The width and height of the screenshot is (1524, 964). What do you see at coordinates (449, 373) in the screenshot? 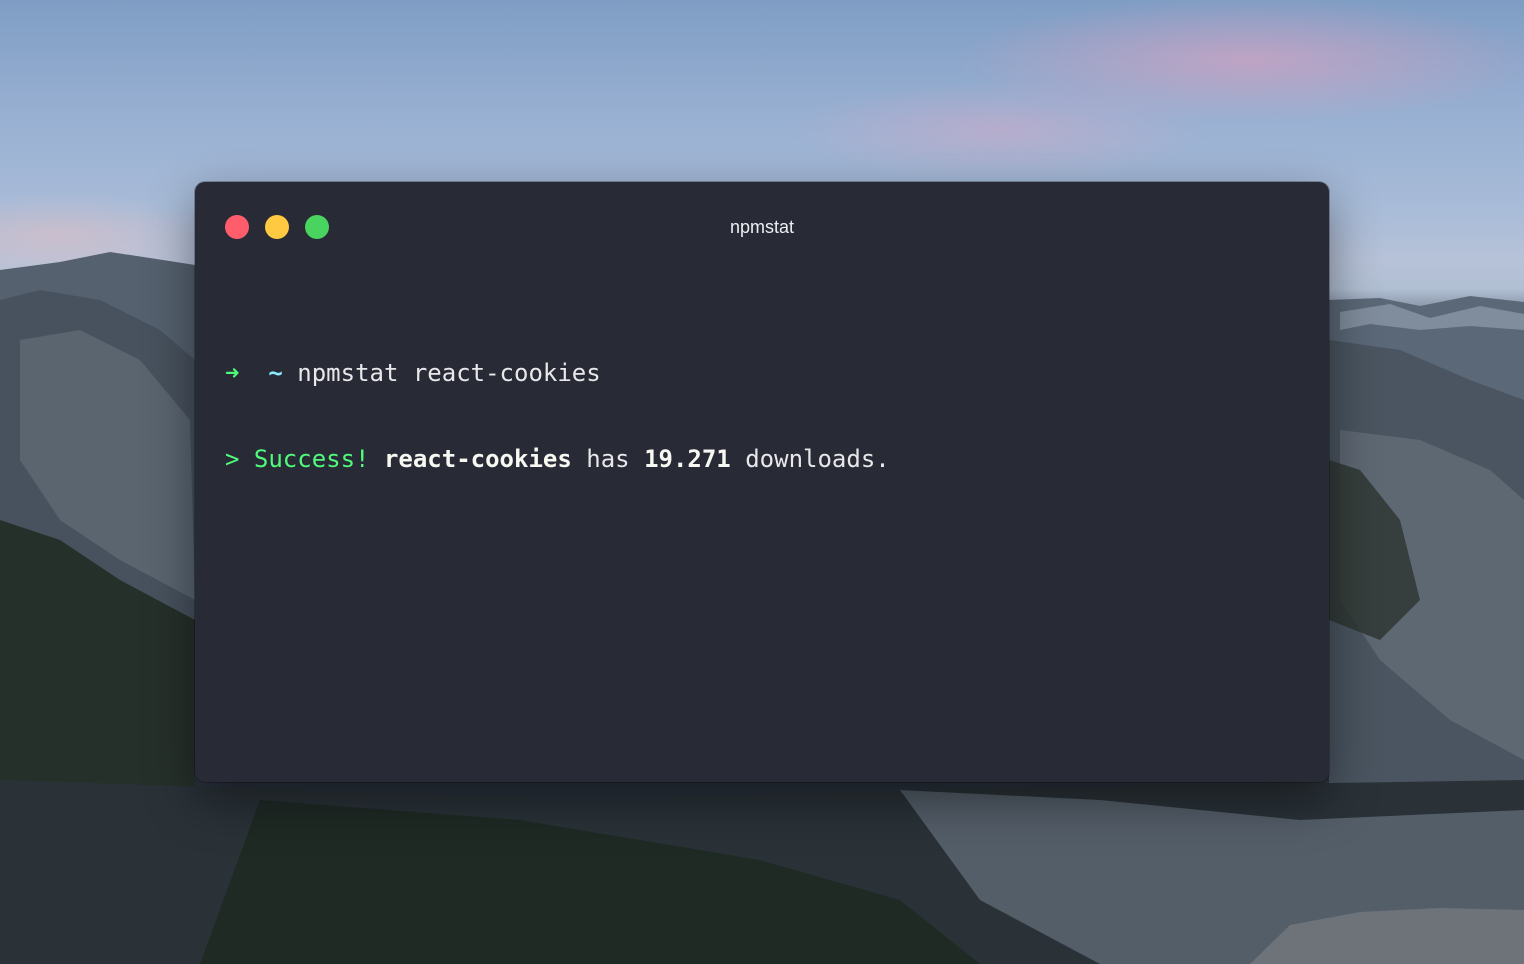
I see `command-text: npmstat react-cookies` at bounding box center [449, 373].